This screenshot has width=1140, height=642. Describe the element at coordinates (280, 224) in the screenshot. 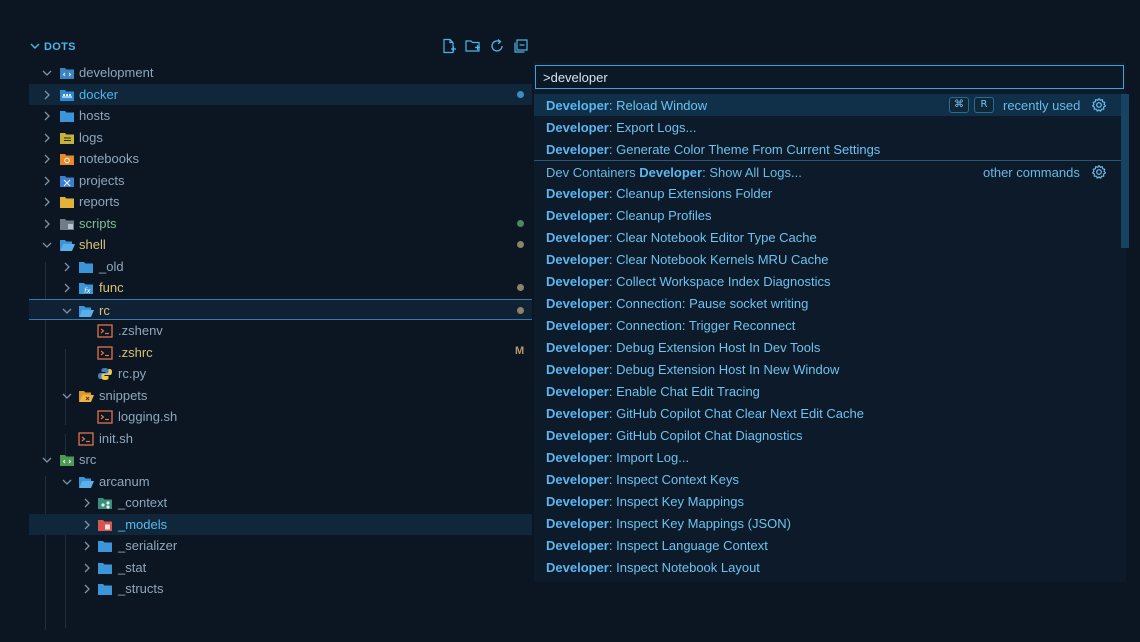

I see `tree-folder-scripts: scripts` at that location.